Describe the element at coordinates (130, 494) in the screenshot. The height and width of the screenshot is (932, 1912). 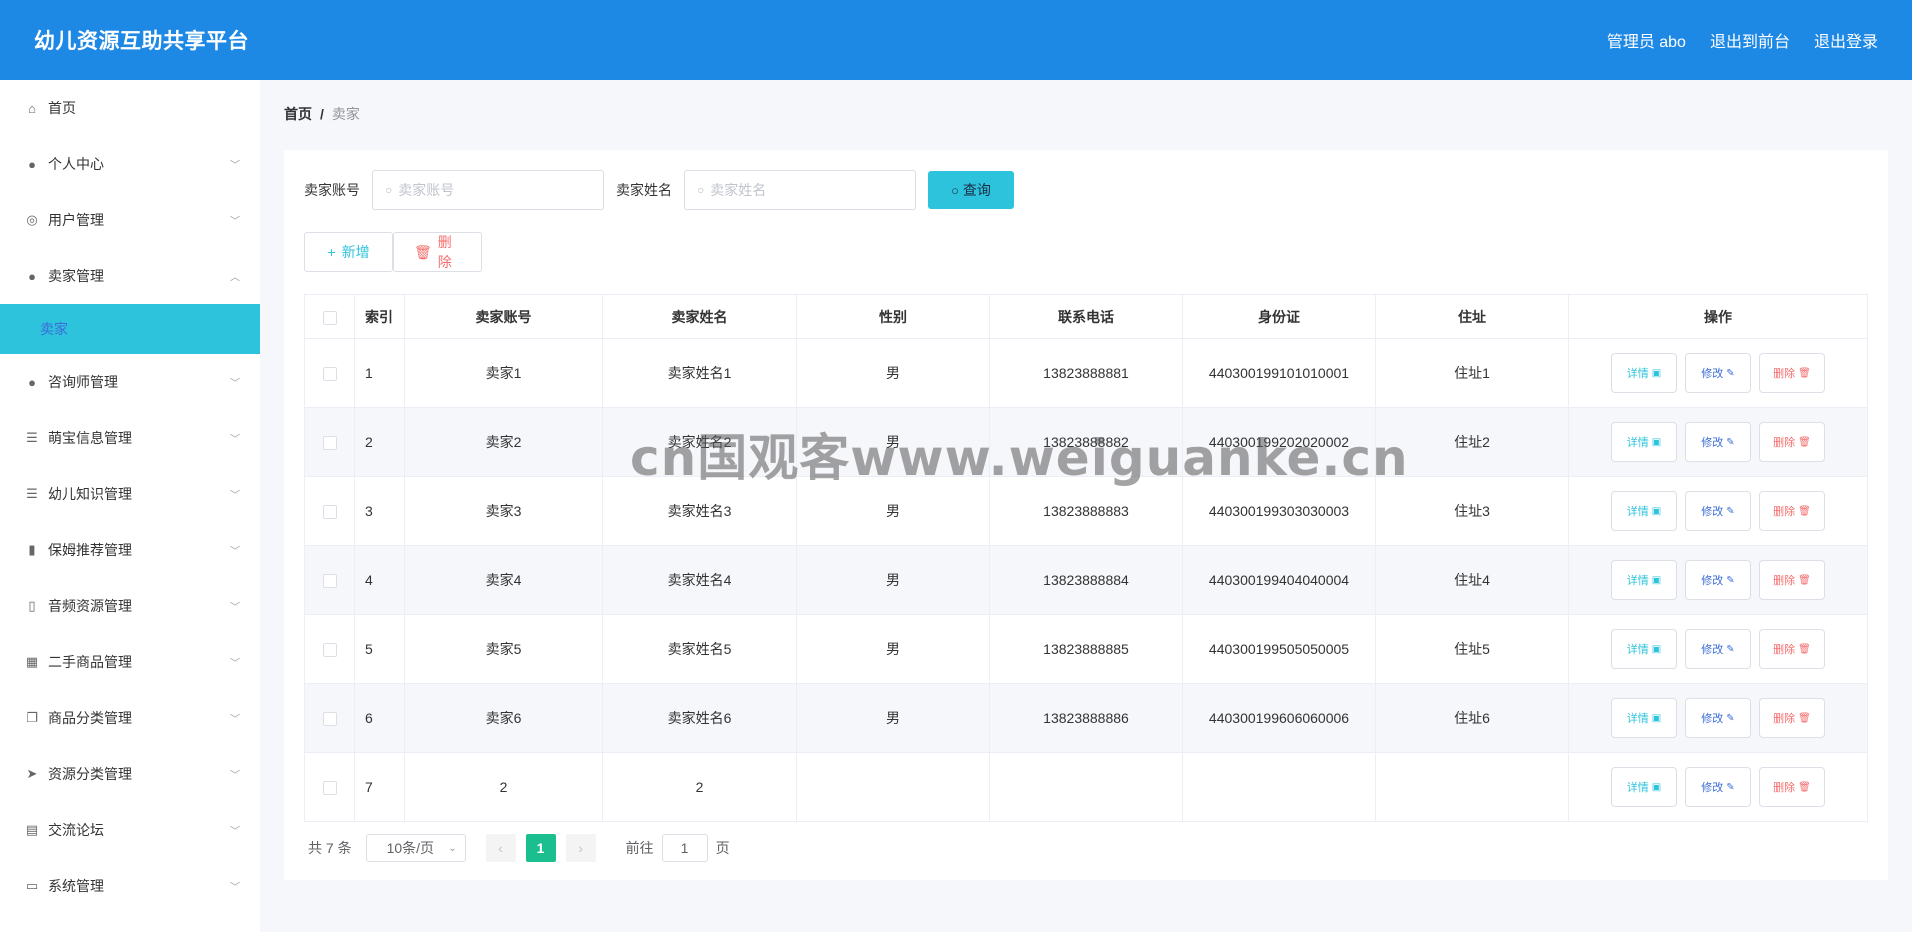
I see `sidebar-item-6: ☰ 幼儿知识管理 ﹀` at that location.